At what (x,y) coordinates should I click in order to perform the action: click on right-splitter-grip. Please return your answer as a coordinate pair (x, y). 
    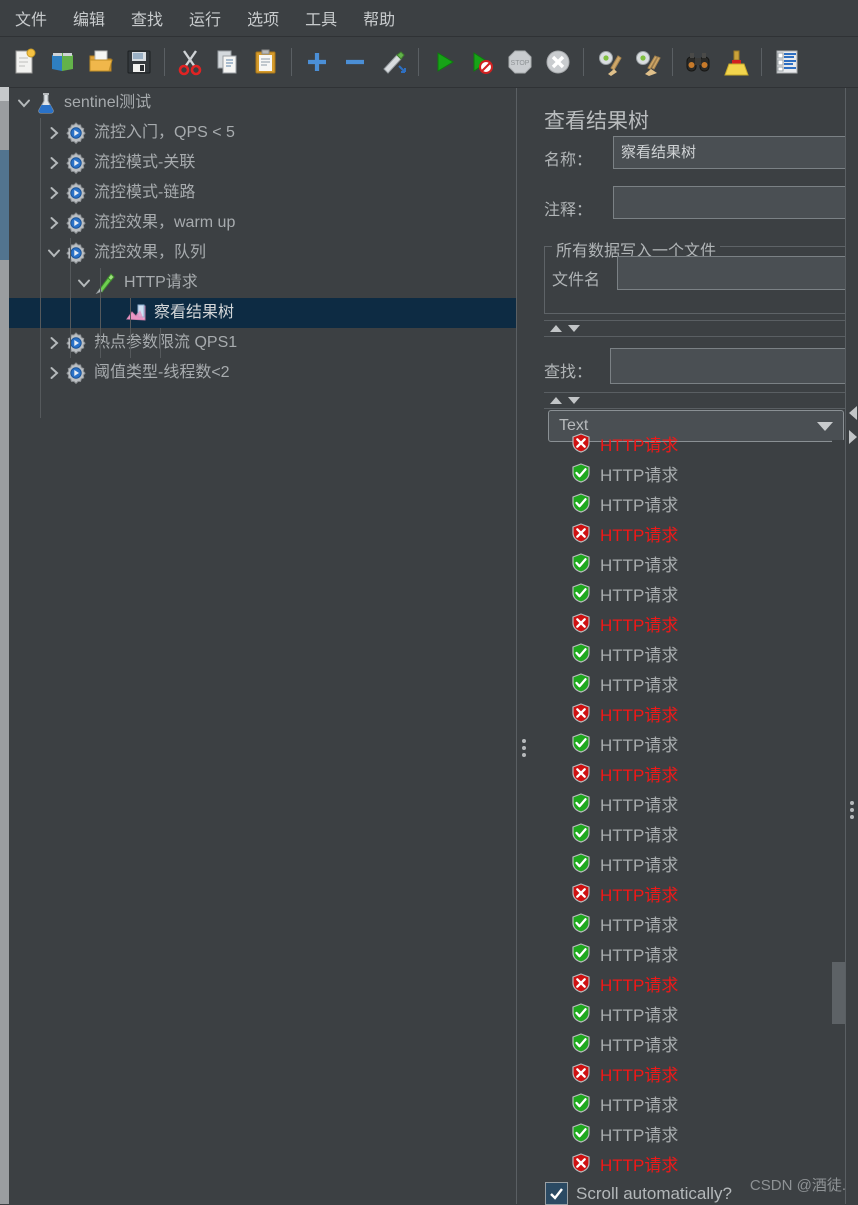
    Looking at the image, I should click on (852, 810).